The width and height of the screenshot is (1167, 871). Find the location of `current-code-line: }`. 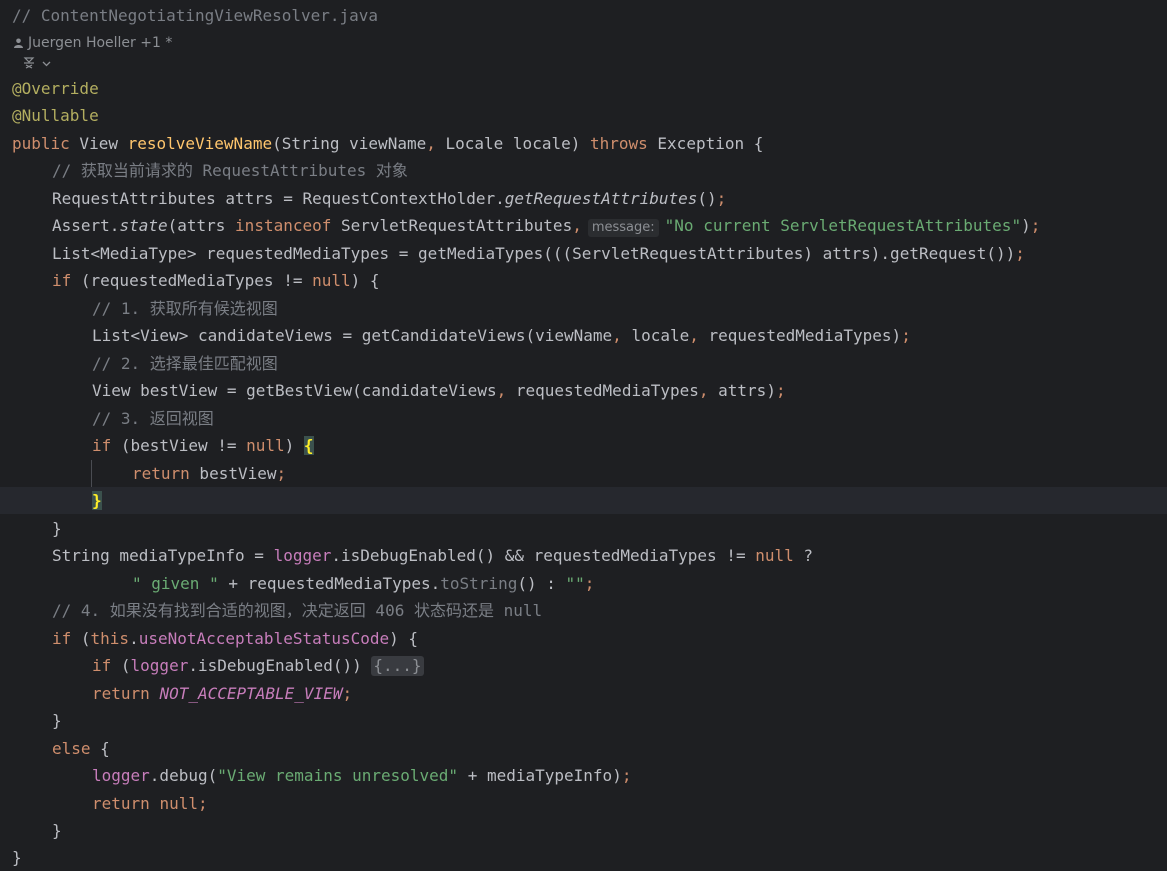

current-code-line: } is located at coordinates (583, 500).